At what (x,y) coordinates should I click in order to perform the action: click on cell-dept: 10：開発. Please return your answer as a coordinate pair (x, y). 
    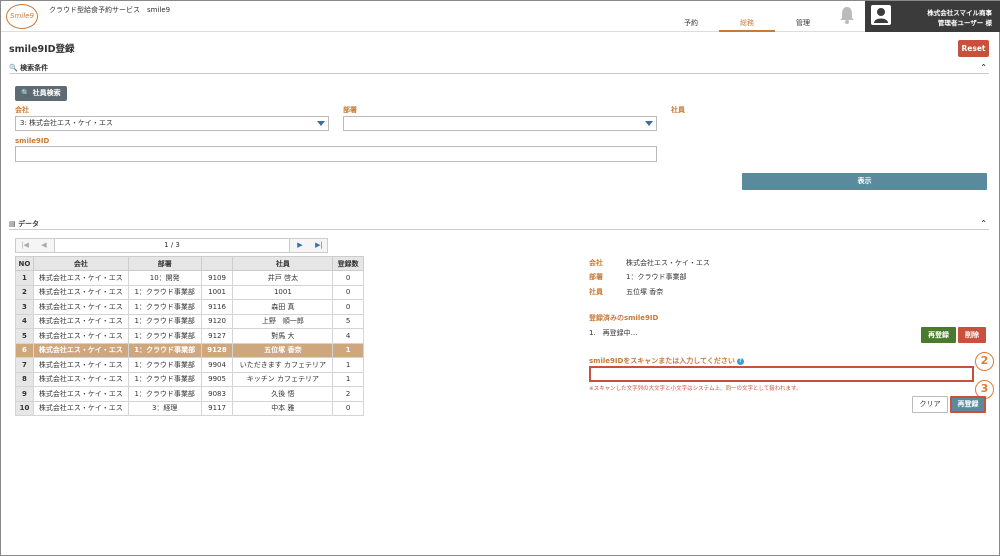
    Looking at the image, I should click on (164, 278).